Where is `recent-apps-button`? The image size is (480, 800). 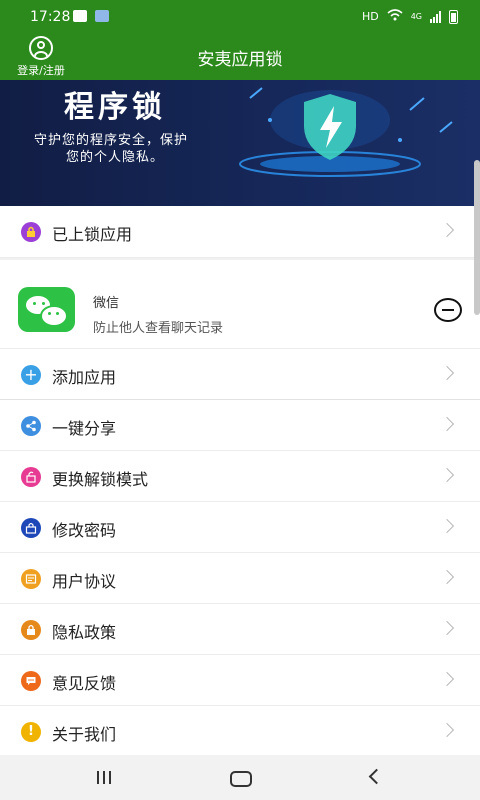 recent-apps-button is located at coordinates (104, 777).